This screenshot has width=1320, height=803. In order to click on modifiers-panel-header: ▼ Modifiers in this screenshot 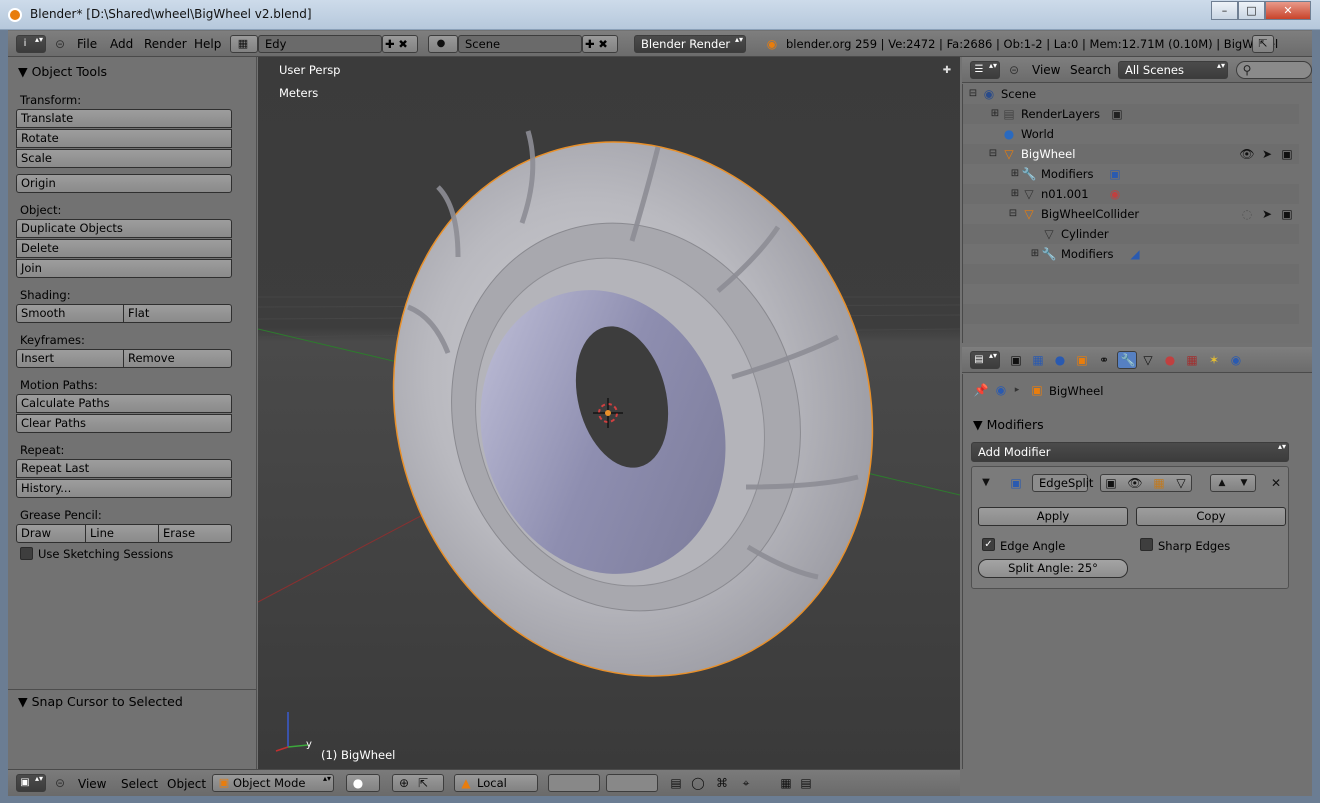, I will do `click(1008, 424)`.